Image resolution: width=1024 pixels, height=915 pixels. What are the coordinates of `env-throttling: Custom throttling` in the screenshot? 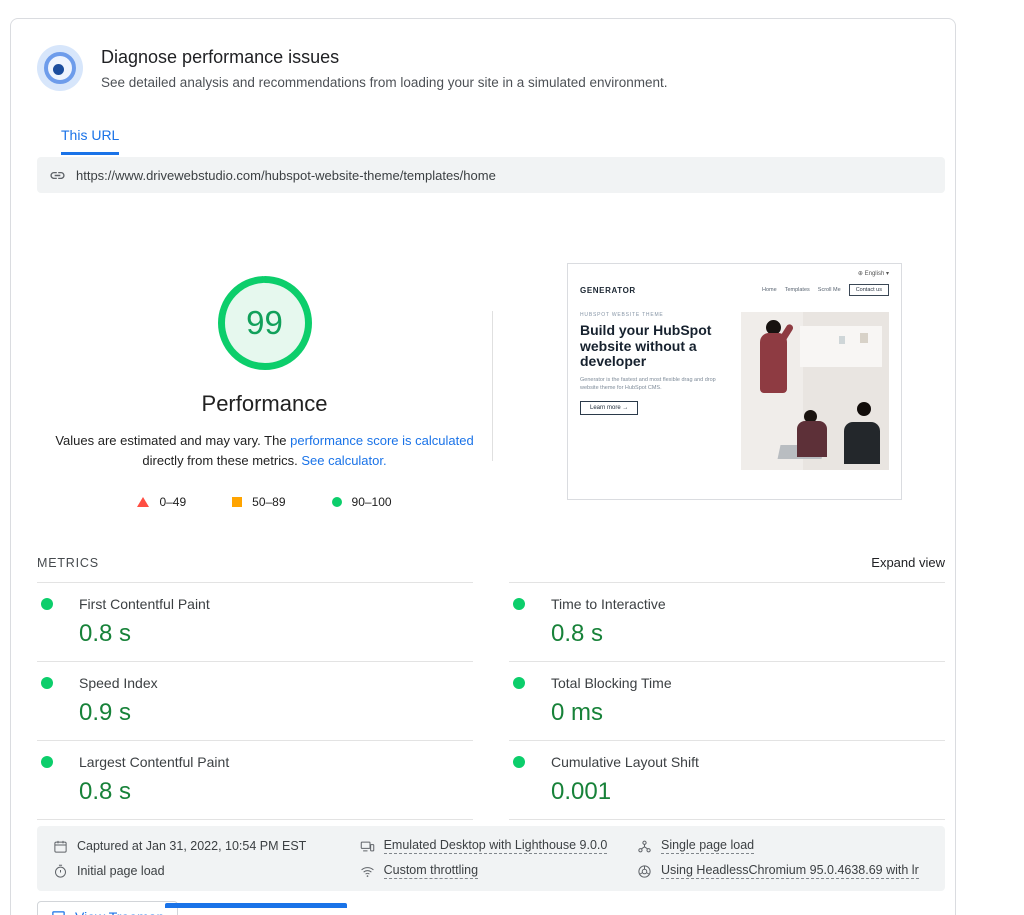 It's located at (498, 871).